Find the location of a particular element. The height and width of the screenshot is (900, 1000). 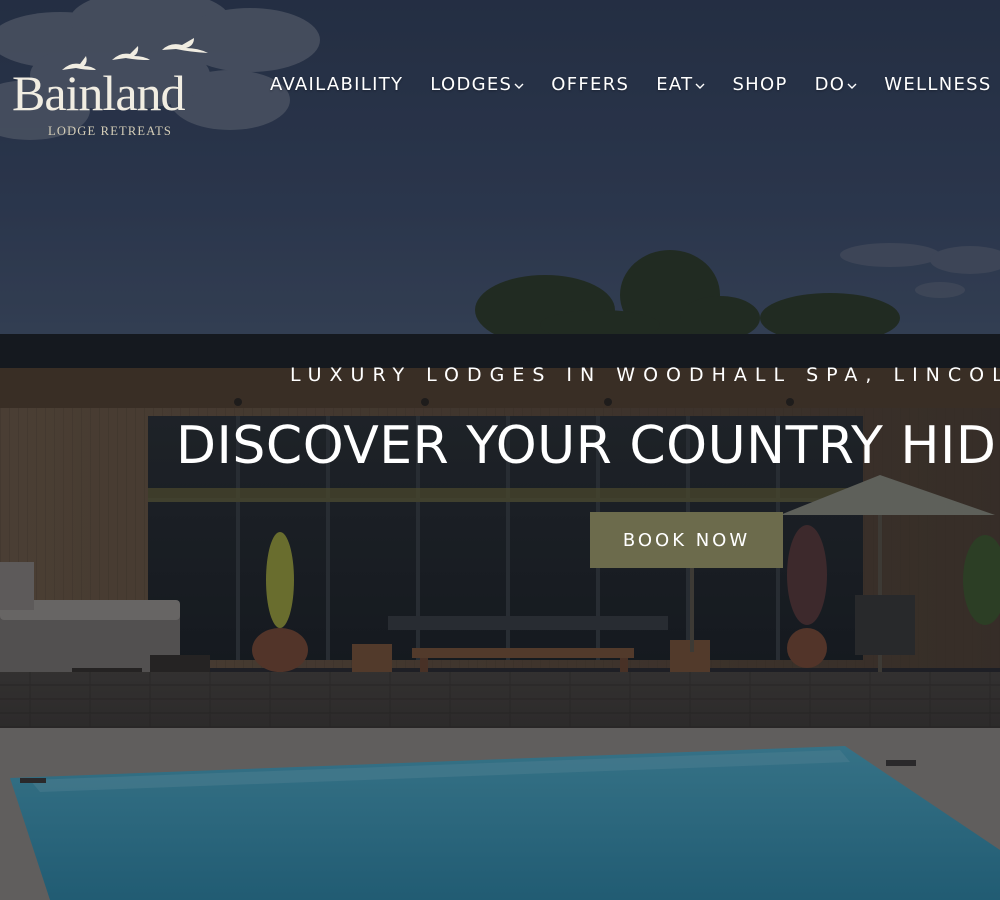

hero-headline: DISCOVER YOUR COUNTRY HIDEAWAY is located at coordinates (588, 446).